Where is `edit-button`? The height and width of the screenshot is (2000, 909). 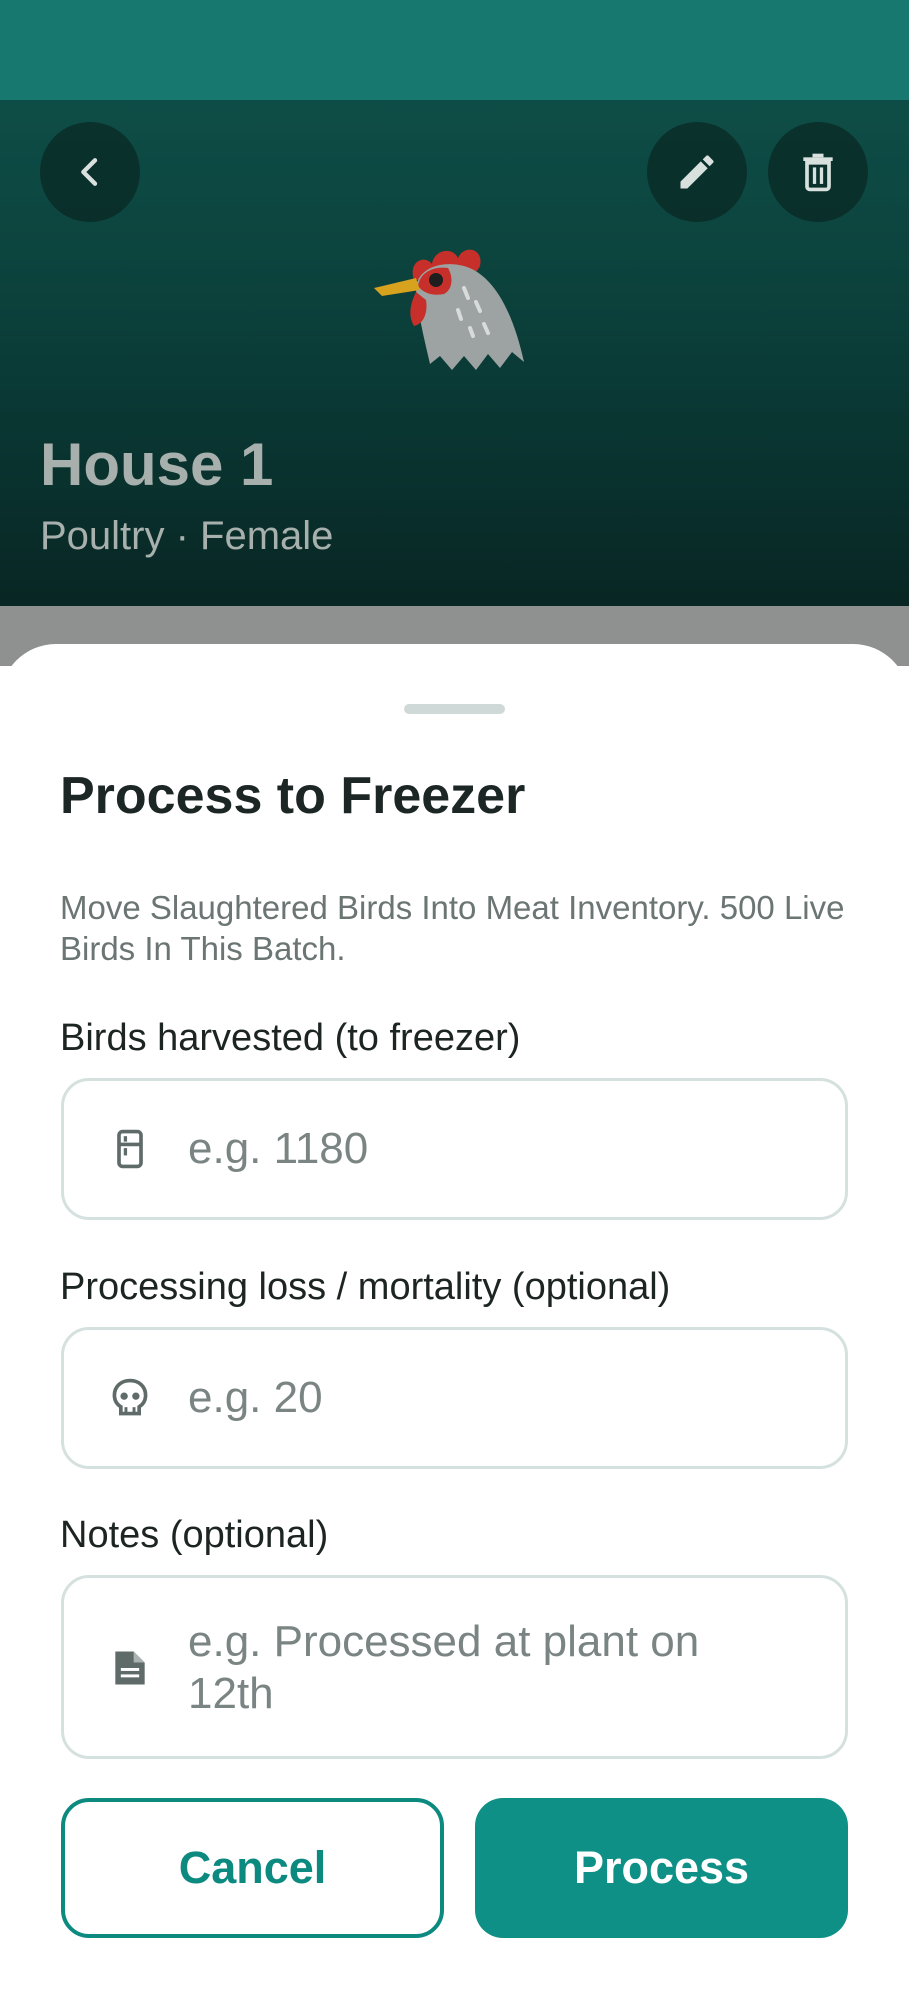 edit-button is located at coordinates (697, 172).